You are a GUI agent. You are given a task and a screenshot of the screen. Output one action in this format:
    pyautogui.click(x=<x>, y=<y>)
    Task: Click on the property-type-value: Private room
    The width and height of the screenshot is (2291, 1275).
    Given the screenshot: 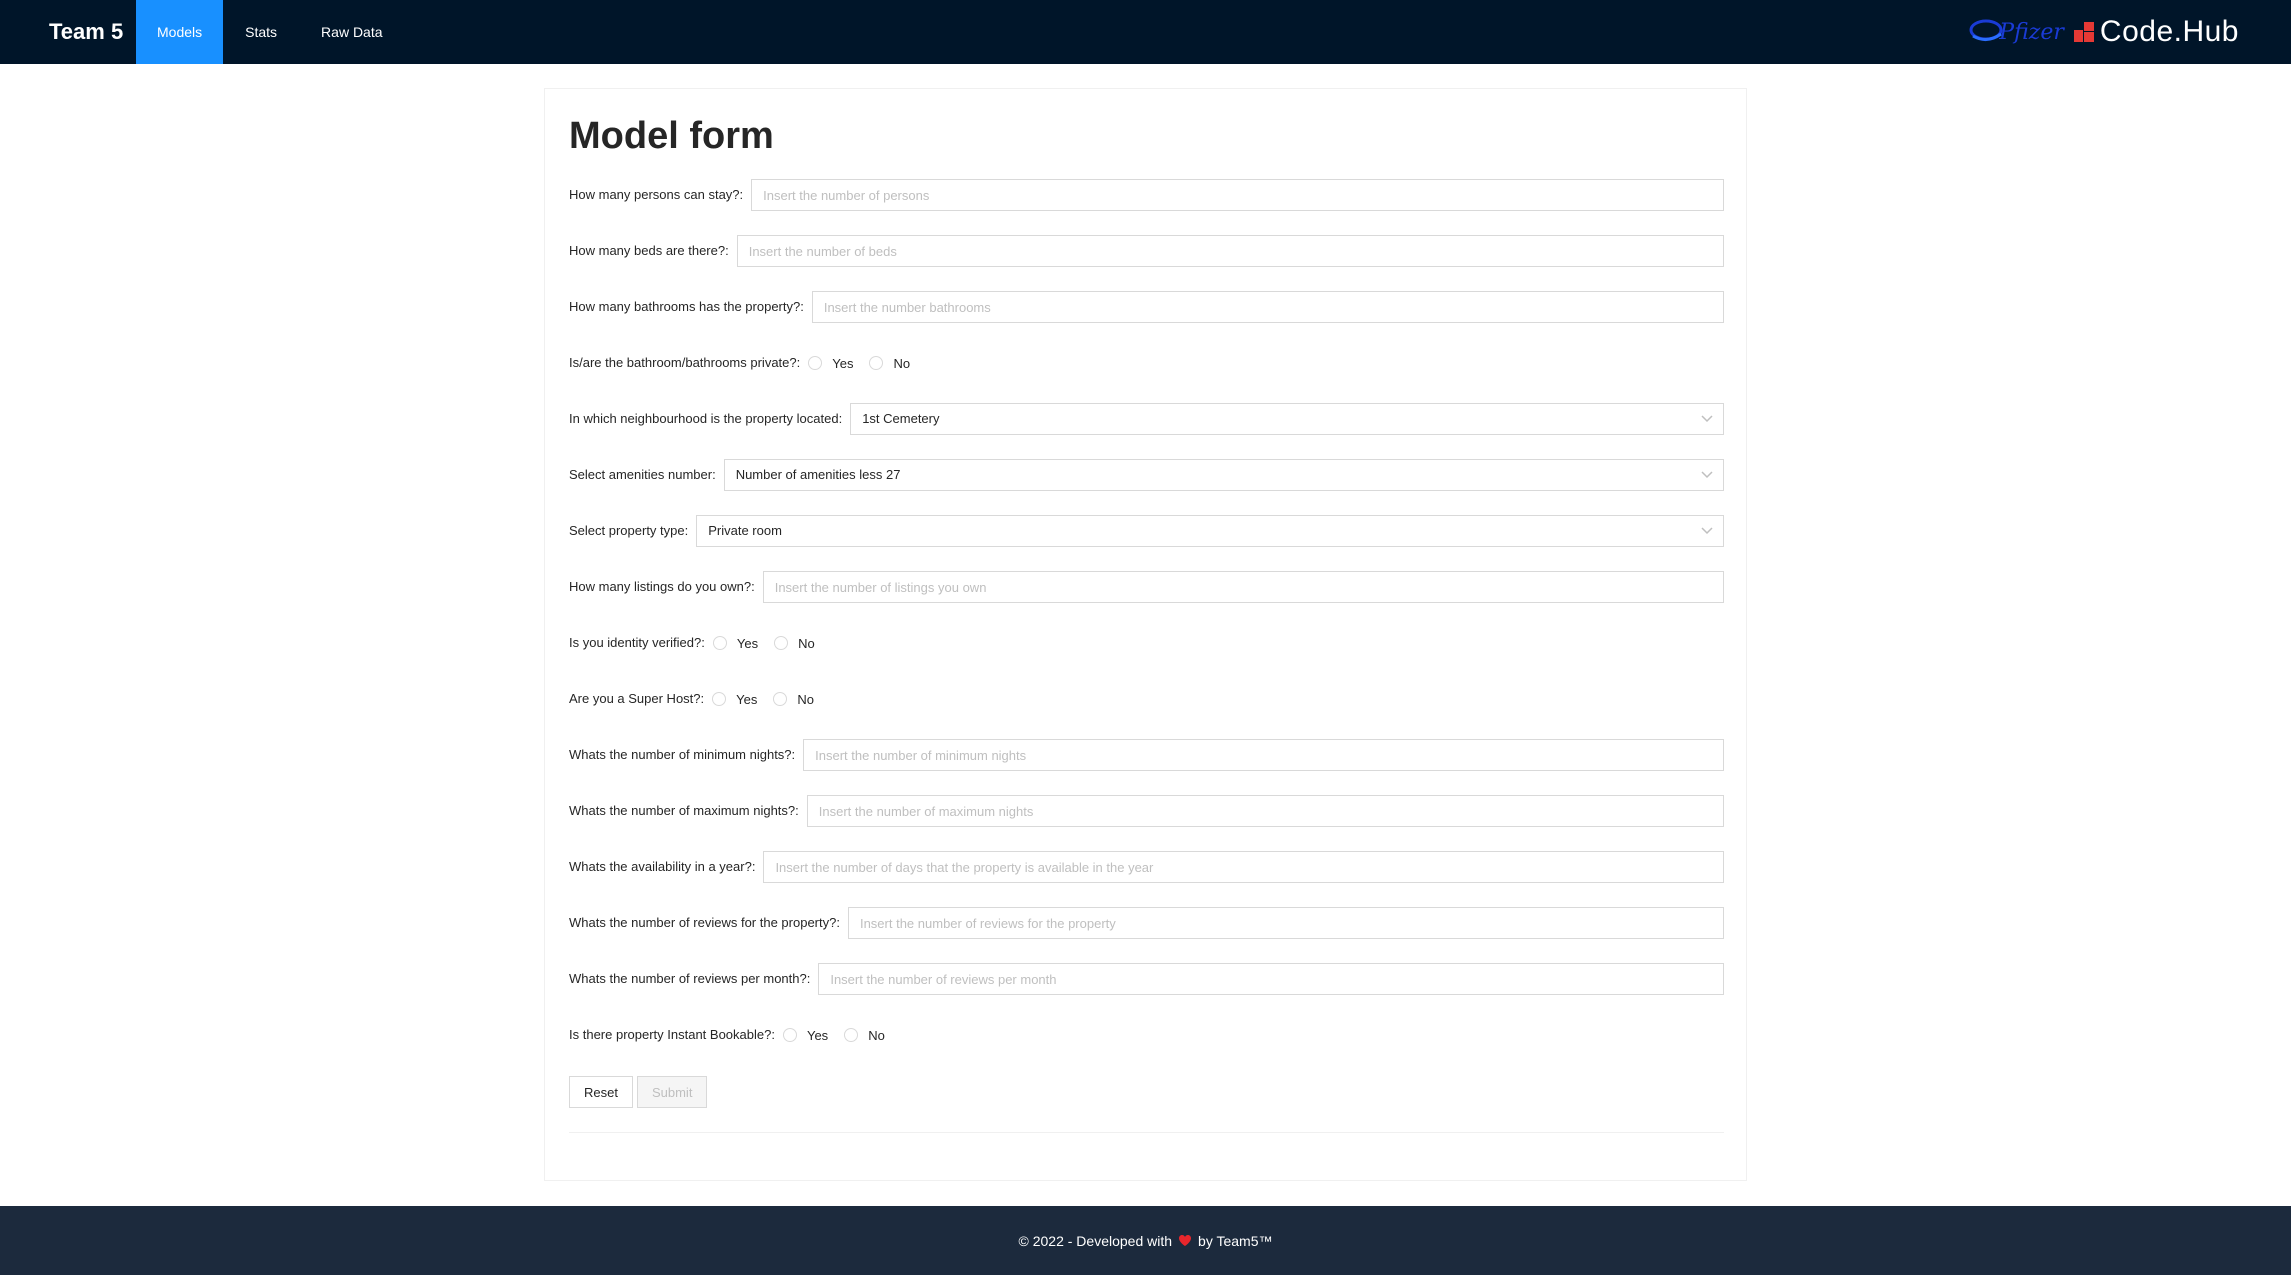 What is the action you would take?
    pyautogui.click(x=745, y=530)
    